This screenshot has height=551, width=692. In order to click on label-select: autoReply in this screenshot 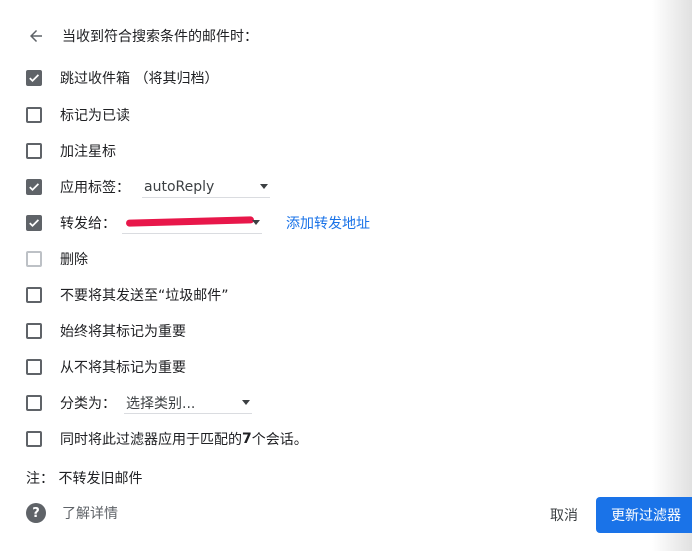, I will do `click(206, 187)`.